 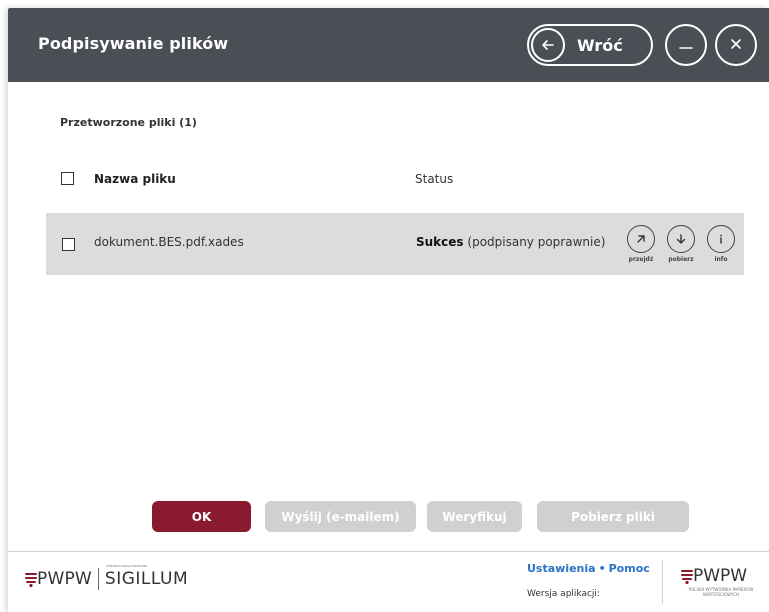 What do you see at coordinates (561, 568) in the screenshot?
I see `settings-link: Ustawienia` at bounding box center [561, 568].